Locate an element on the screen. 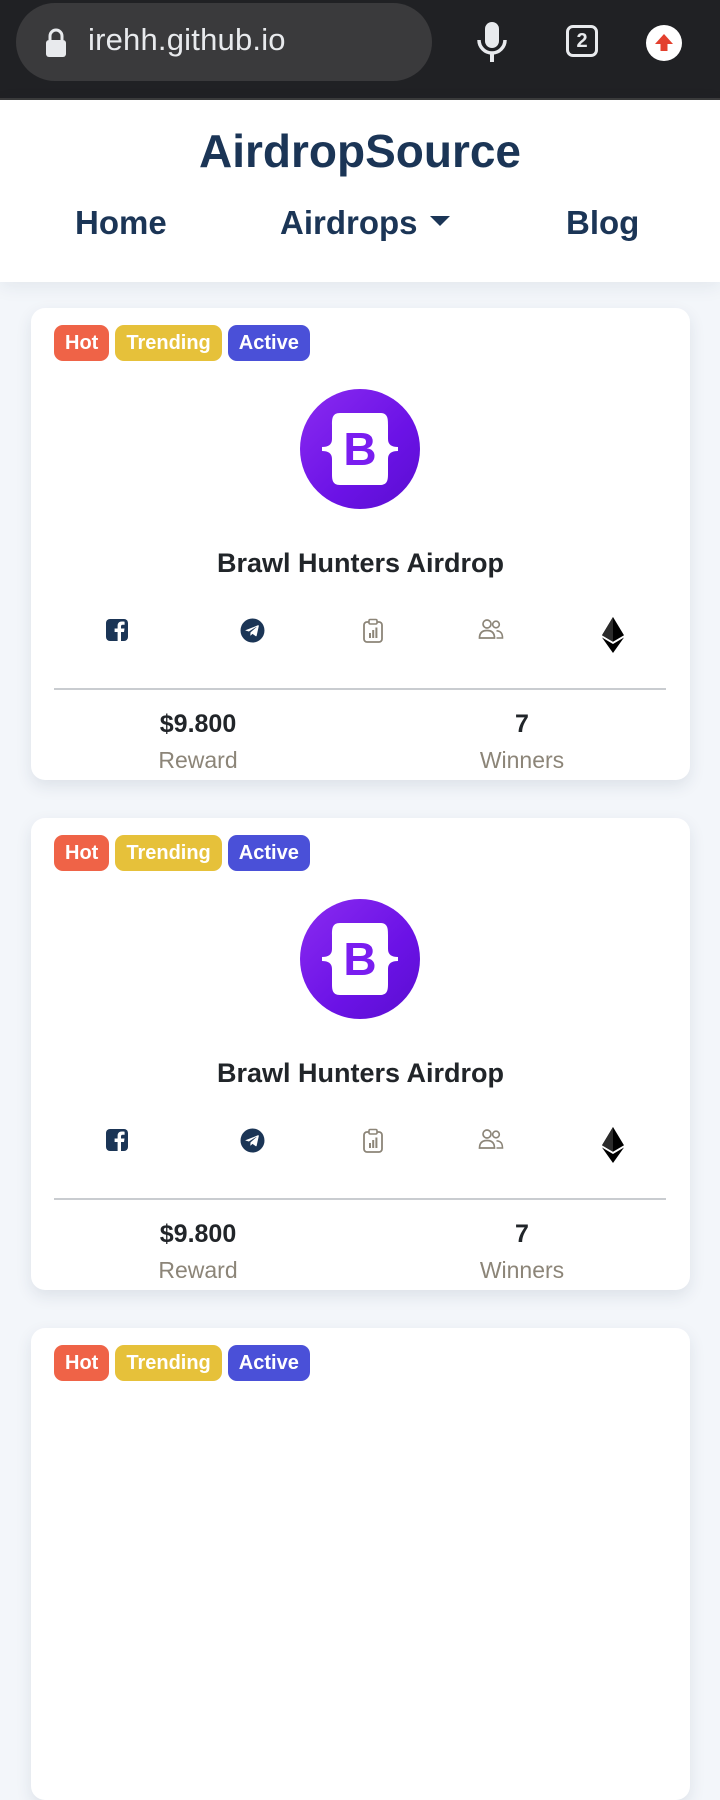 The height and width of the screenshot is (1800, 720). tab-count: 2 is located at coordinates (582, 40).